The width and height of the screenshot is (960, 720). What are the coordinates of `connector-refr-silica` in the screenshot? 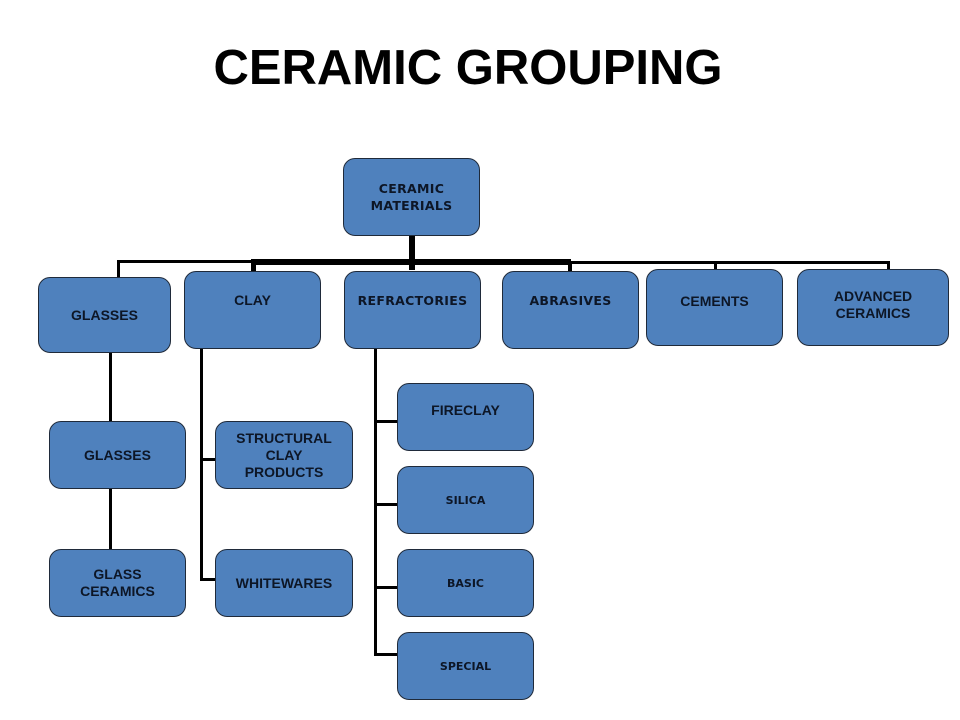 It's located at (386, 504).